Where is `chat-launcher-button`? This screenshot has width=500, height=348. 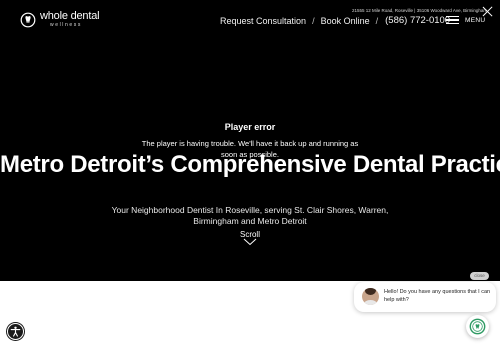
chat-launcher-button is located at coordinates (477, 326).